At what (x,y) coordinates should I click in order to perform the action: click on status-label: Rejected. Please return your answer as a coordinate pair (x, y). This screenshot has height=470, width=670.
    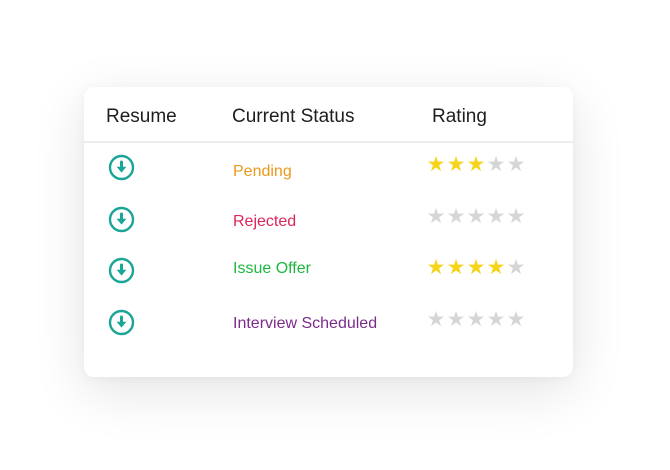
    Looking at the image, I should click on (265, 221).